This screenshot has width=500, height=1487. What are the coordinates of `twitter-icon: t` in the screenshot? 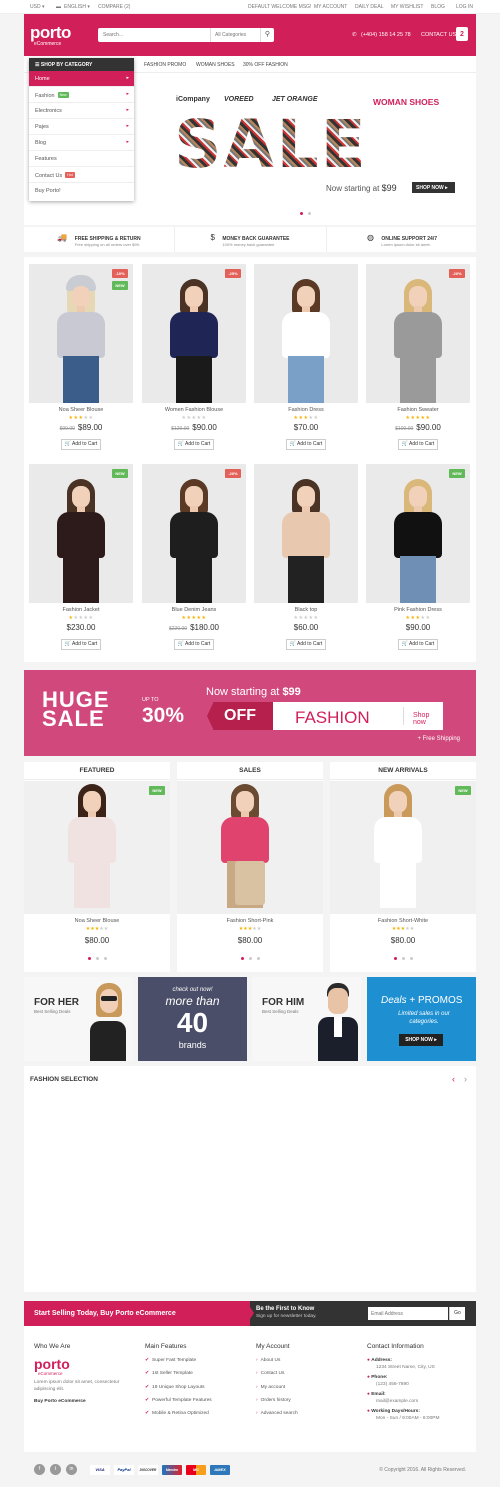 It's located at (55, 1469).